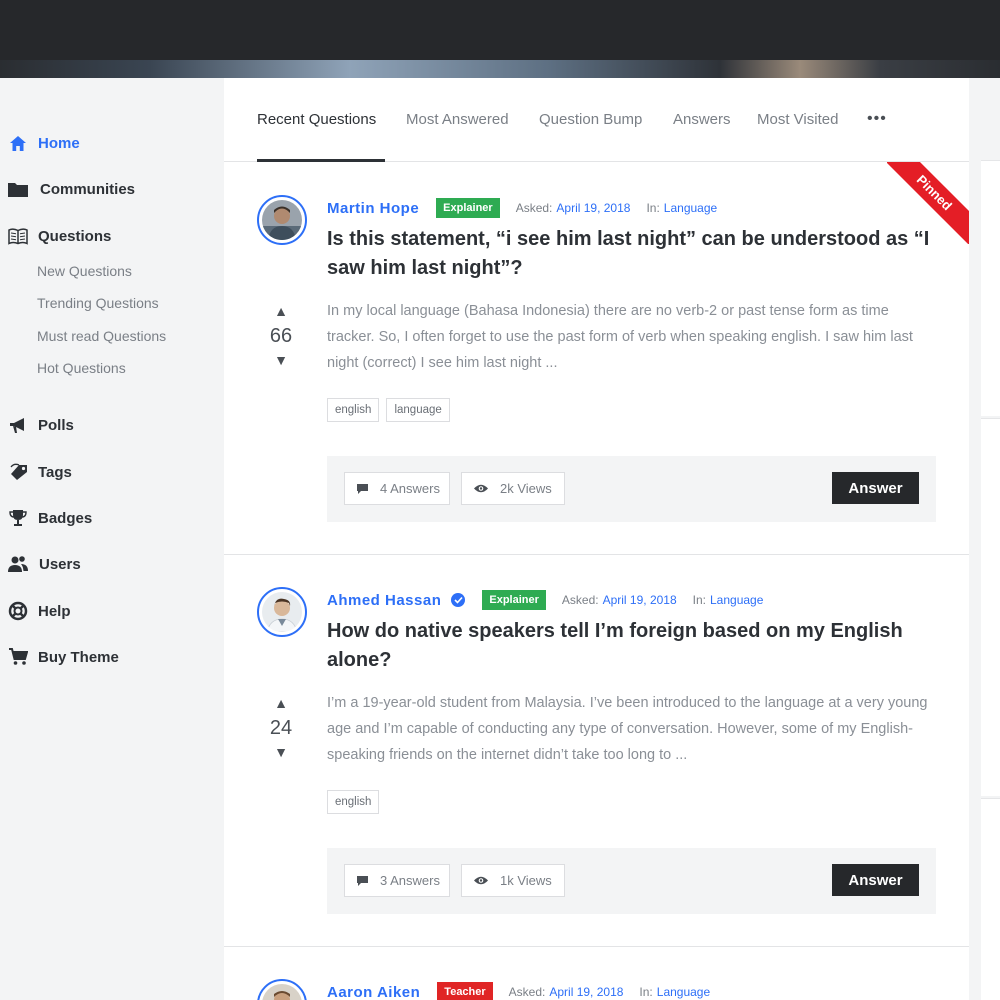 This screenshot has height=1000, width=1000. Describe the element at coordinates (513, 488) in the screenshot. I see `views-count-button: 2k Views` at that location.